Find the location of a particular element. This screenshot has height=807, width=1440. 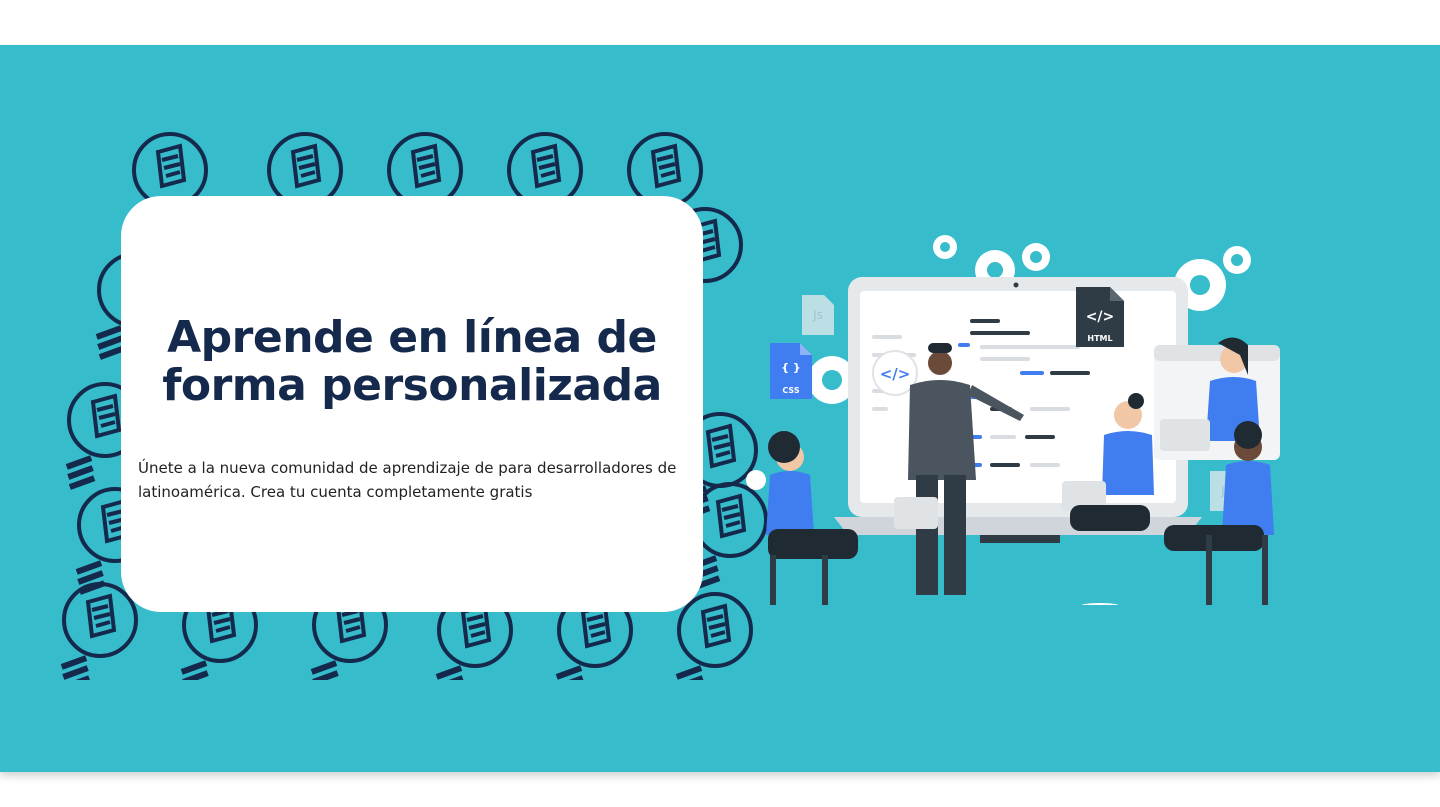

hero-title: Aprende en línea de forma personalizada is located at coordinates (412, 361).